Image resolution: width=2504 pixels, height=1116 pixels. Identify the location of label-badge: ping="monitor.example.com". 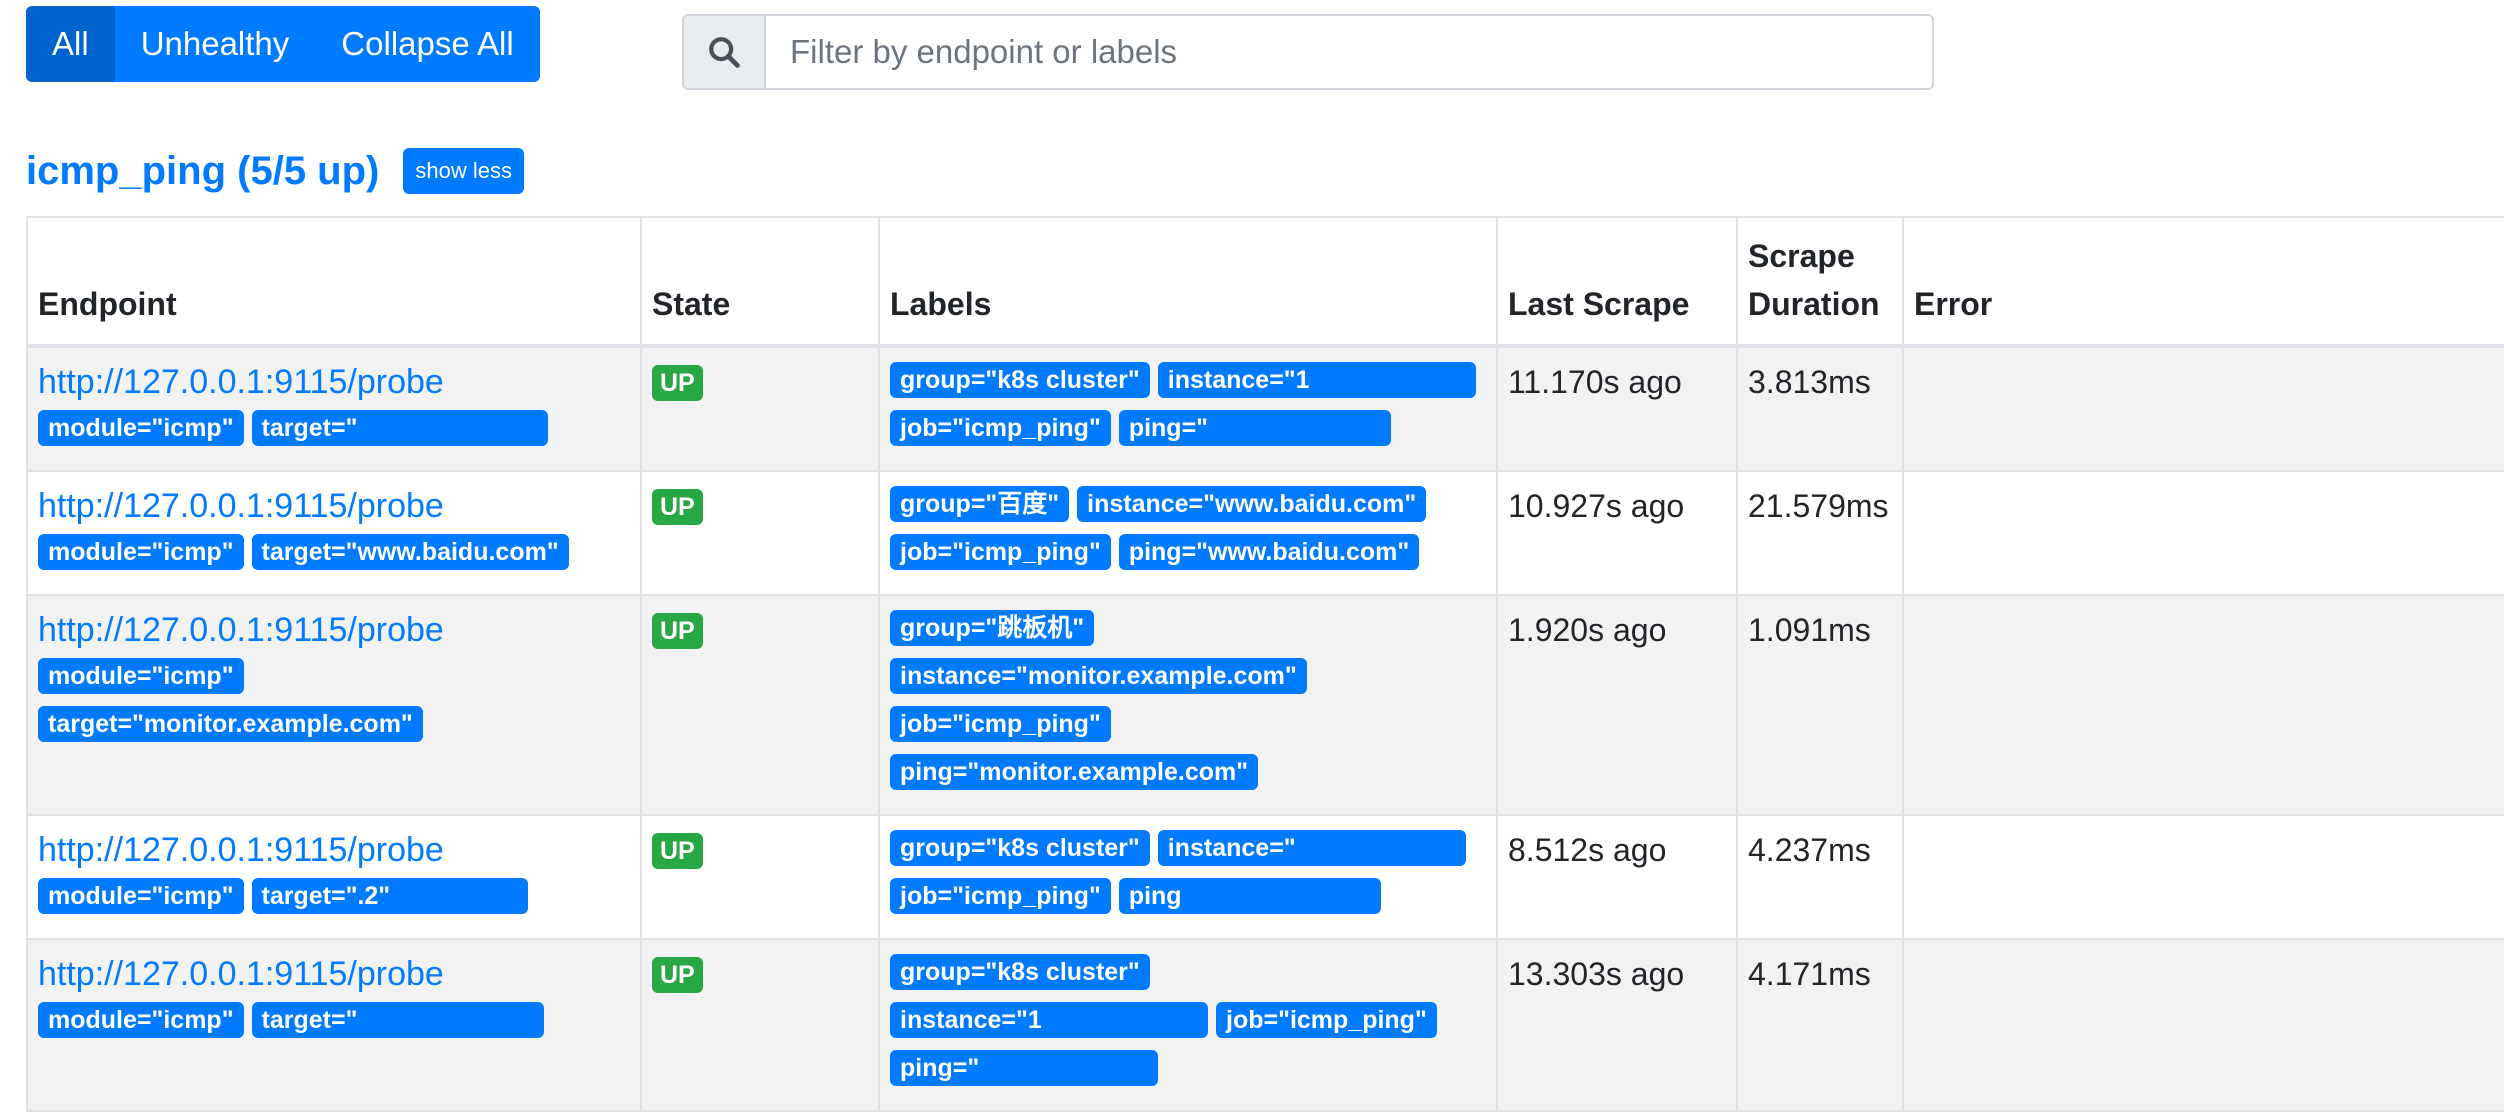
(1074, 772).